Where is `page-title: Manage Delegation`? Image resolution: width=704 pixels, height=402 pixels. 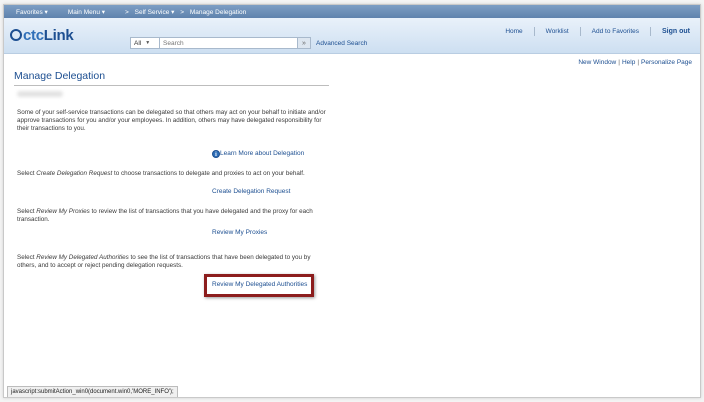 page-title: Manage Delegation is located at coordinates (60, 76).